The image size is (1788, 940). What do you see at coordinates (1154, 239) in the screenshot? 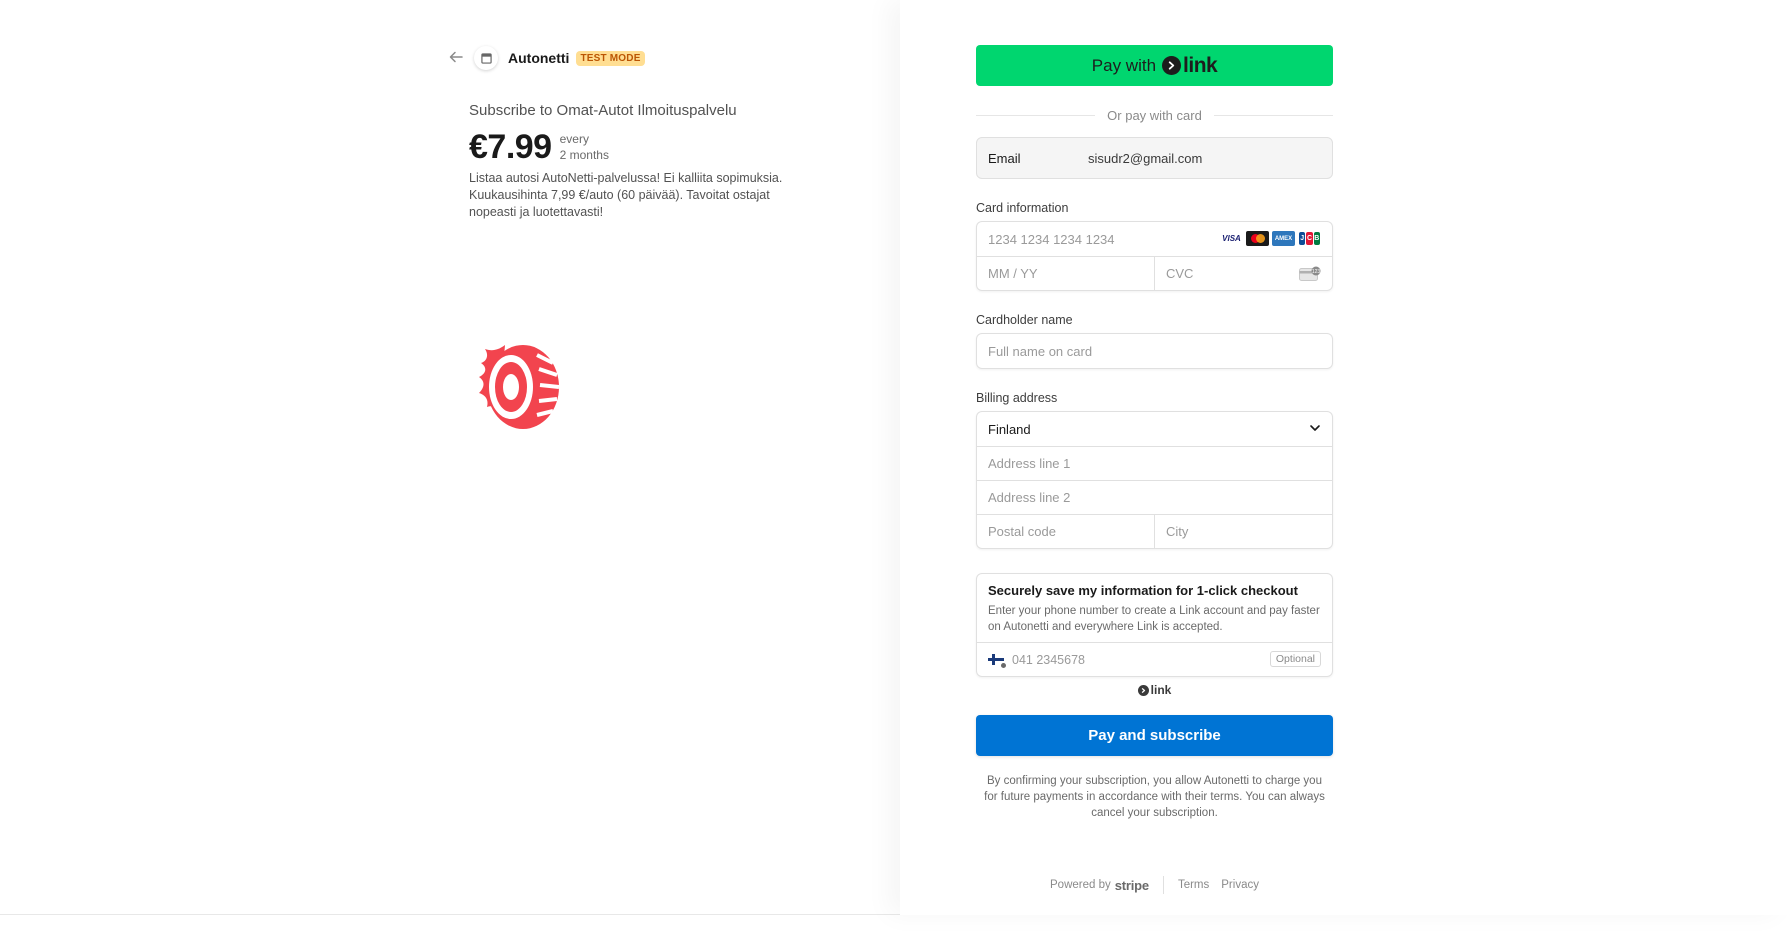
I see `card-number-input: 1234 1234 1234 1234 VISA AMEX JCB` at bounding box center [1154, 239].